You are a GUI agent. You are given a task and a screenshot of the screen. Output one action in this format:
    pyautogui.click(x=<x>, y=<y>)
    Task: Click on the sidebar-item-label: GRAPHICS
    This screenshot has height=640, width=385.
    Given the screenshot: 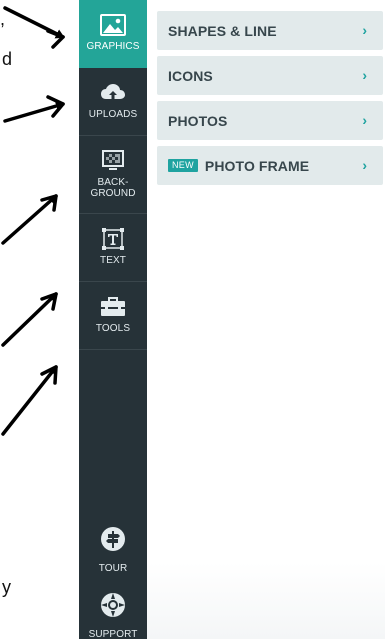 What is the action you would take?
    pyautogui.click(x=113, y=46)
    